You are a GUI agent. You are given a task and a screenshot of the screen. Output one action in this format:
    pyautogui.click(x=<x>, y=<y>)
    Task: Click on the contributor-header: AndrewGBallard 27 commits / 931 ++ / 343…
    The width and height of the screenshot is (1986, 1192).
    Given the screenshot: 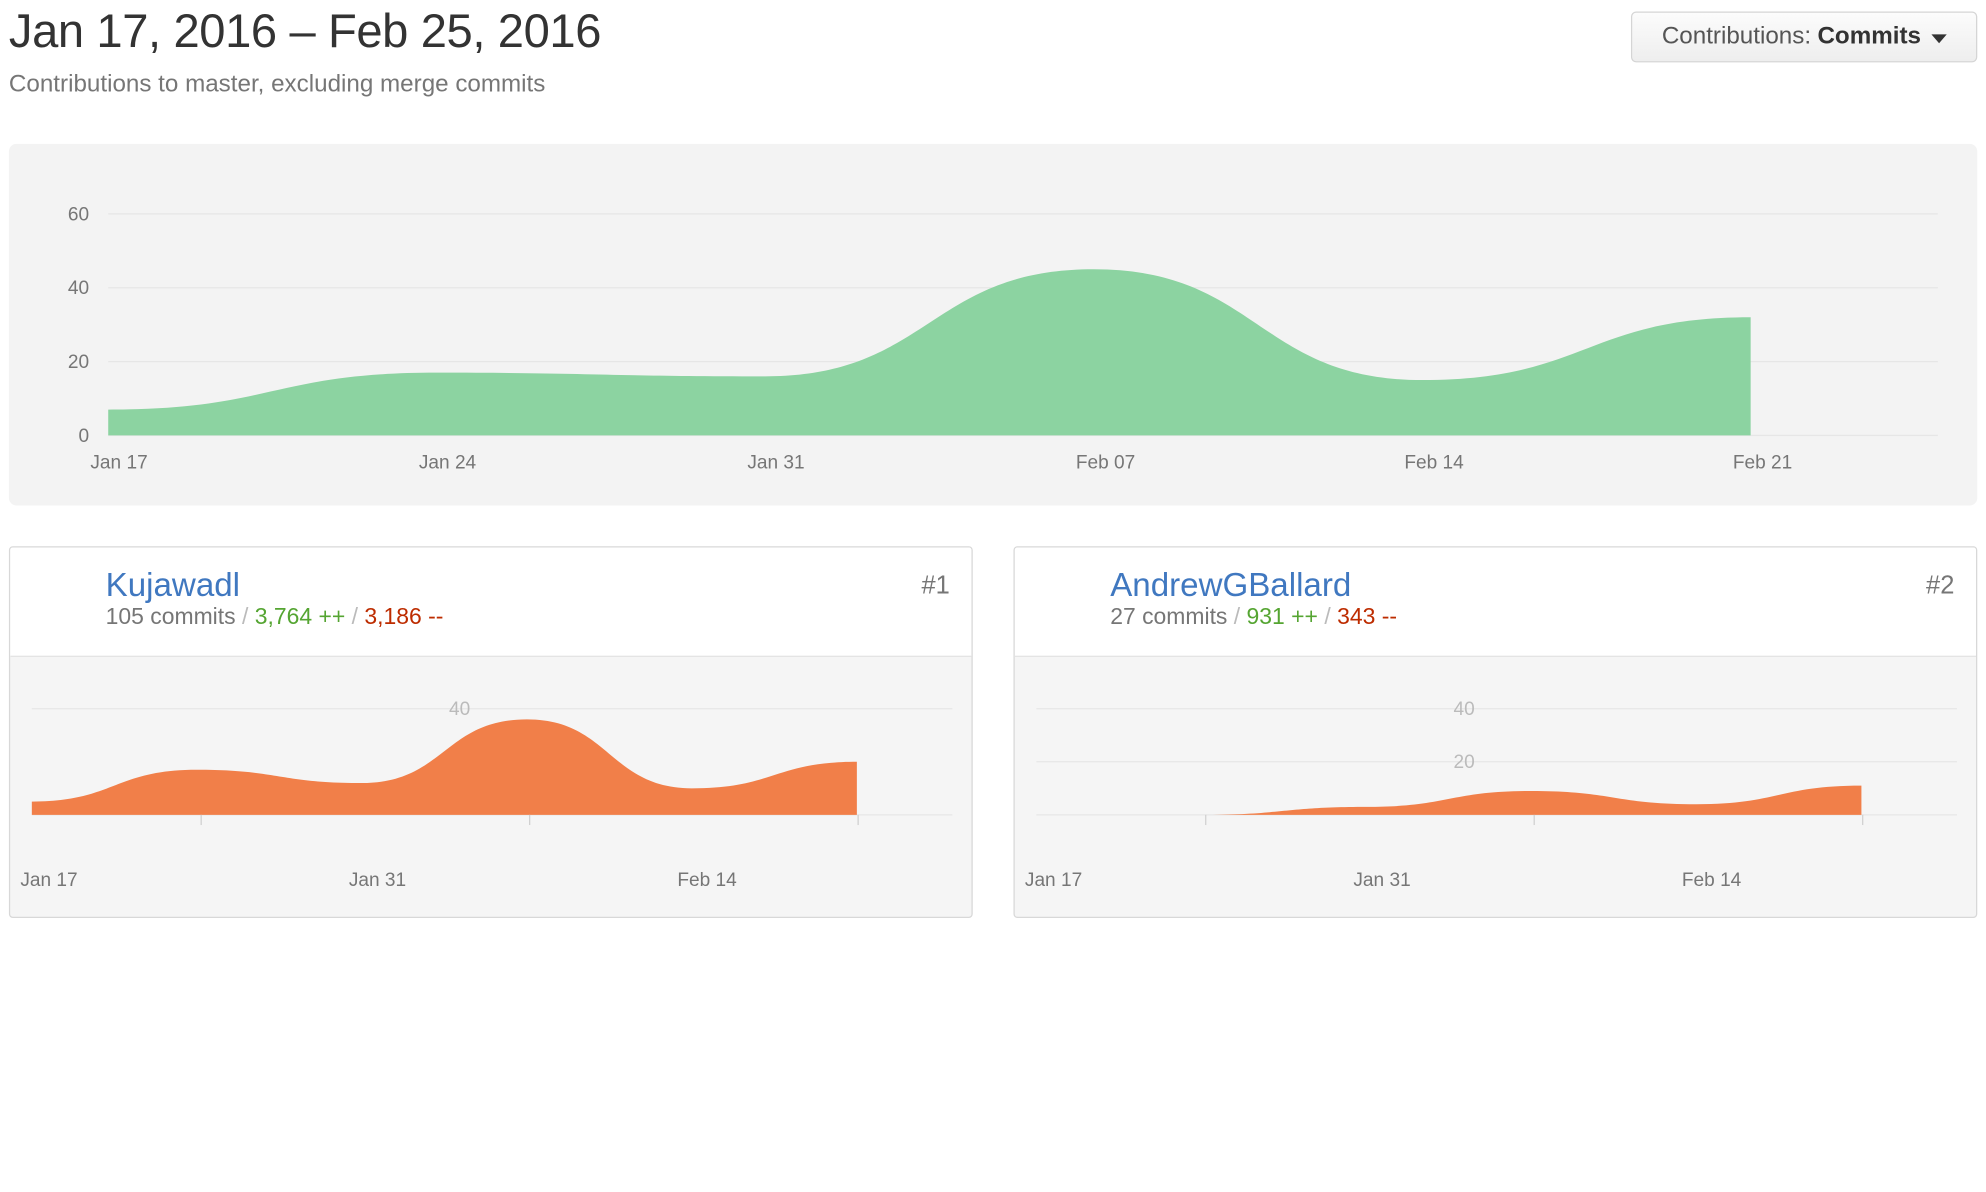 What is the action you would take?
    pyautogui.click(x=1495, y=602)
    